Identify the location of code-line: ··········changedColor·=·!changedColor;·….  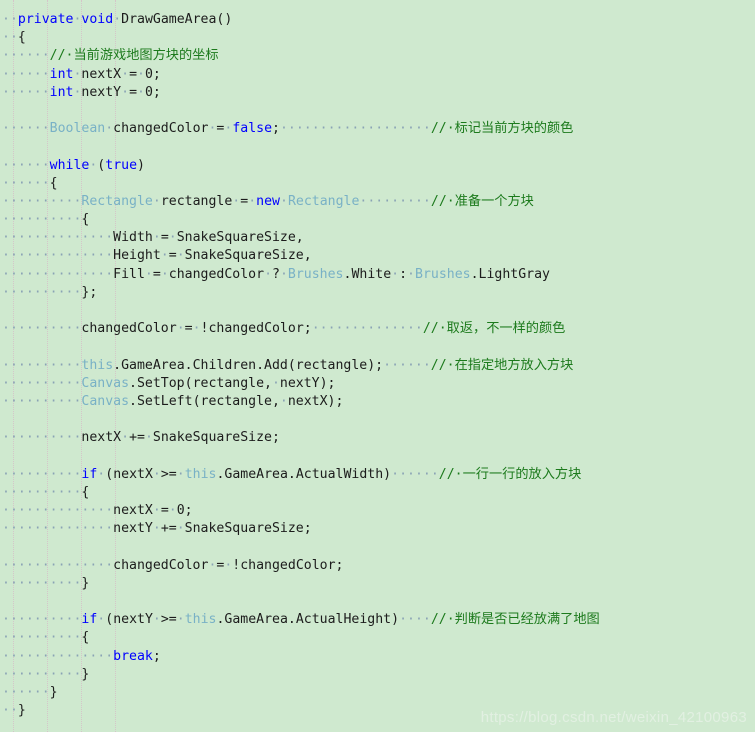
(377, 329).